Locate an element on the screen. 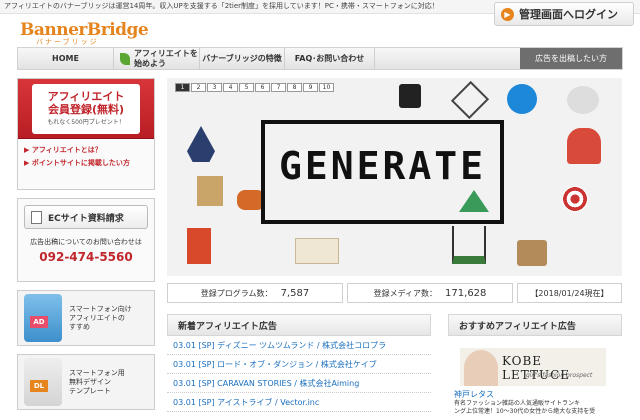 The image size is (640, 420). product-drawer-icon is located at coordinates (317, 251).